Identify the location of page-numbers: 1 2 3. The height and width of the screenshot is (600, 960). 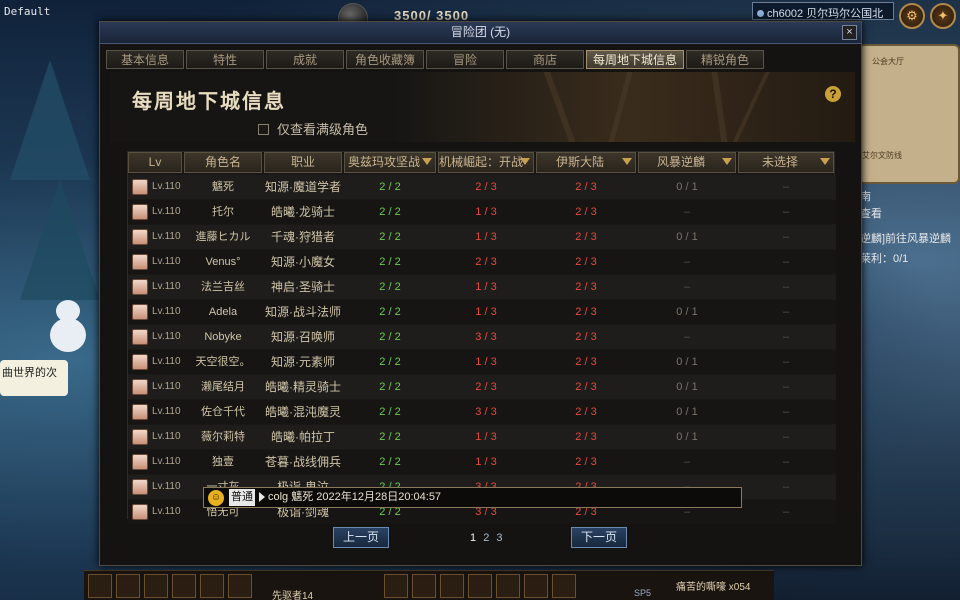
(487, 538).